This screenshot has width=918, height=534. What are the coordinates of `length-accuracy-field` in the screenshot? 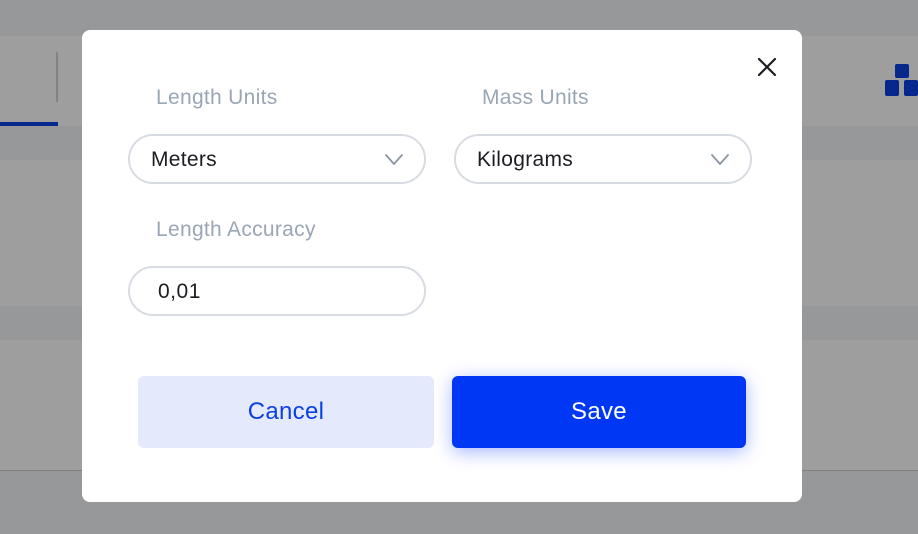 It's located at (277, 291).